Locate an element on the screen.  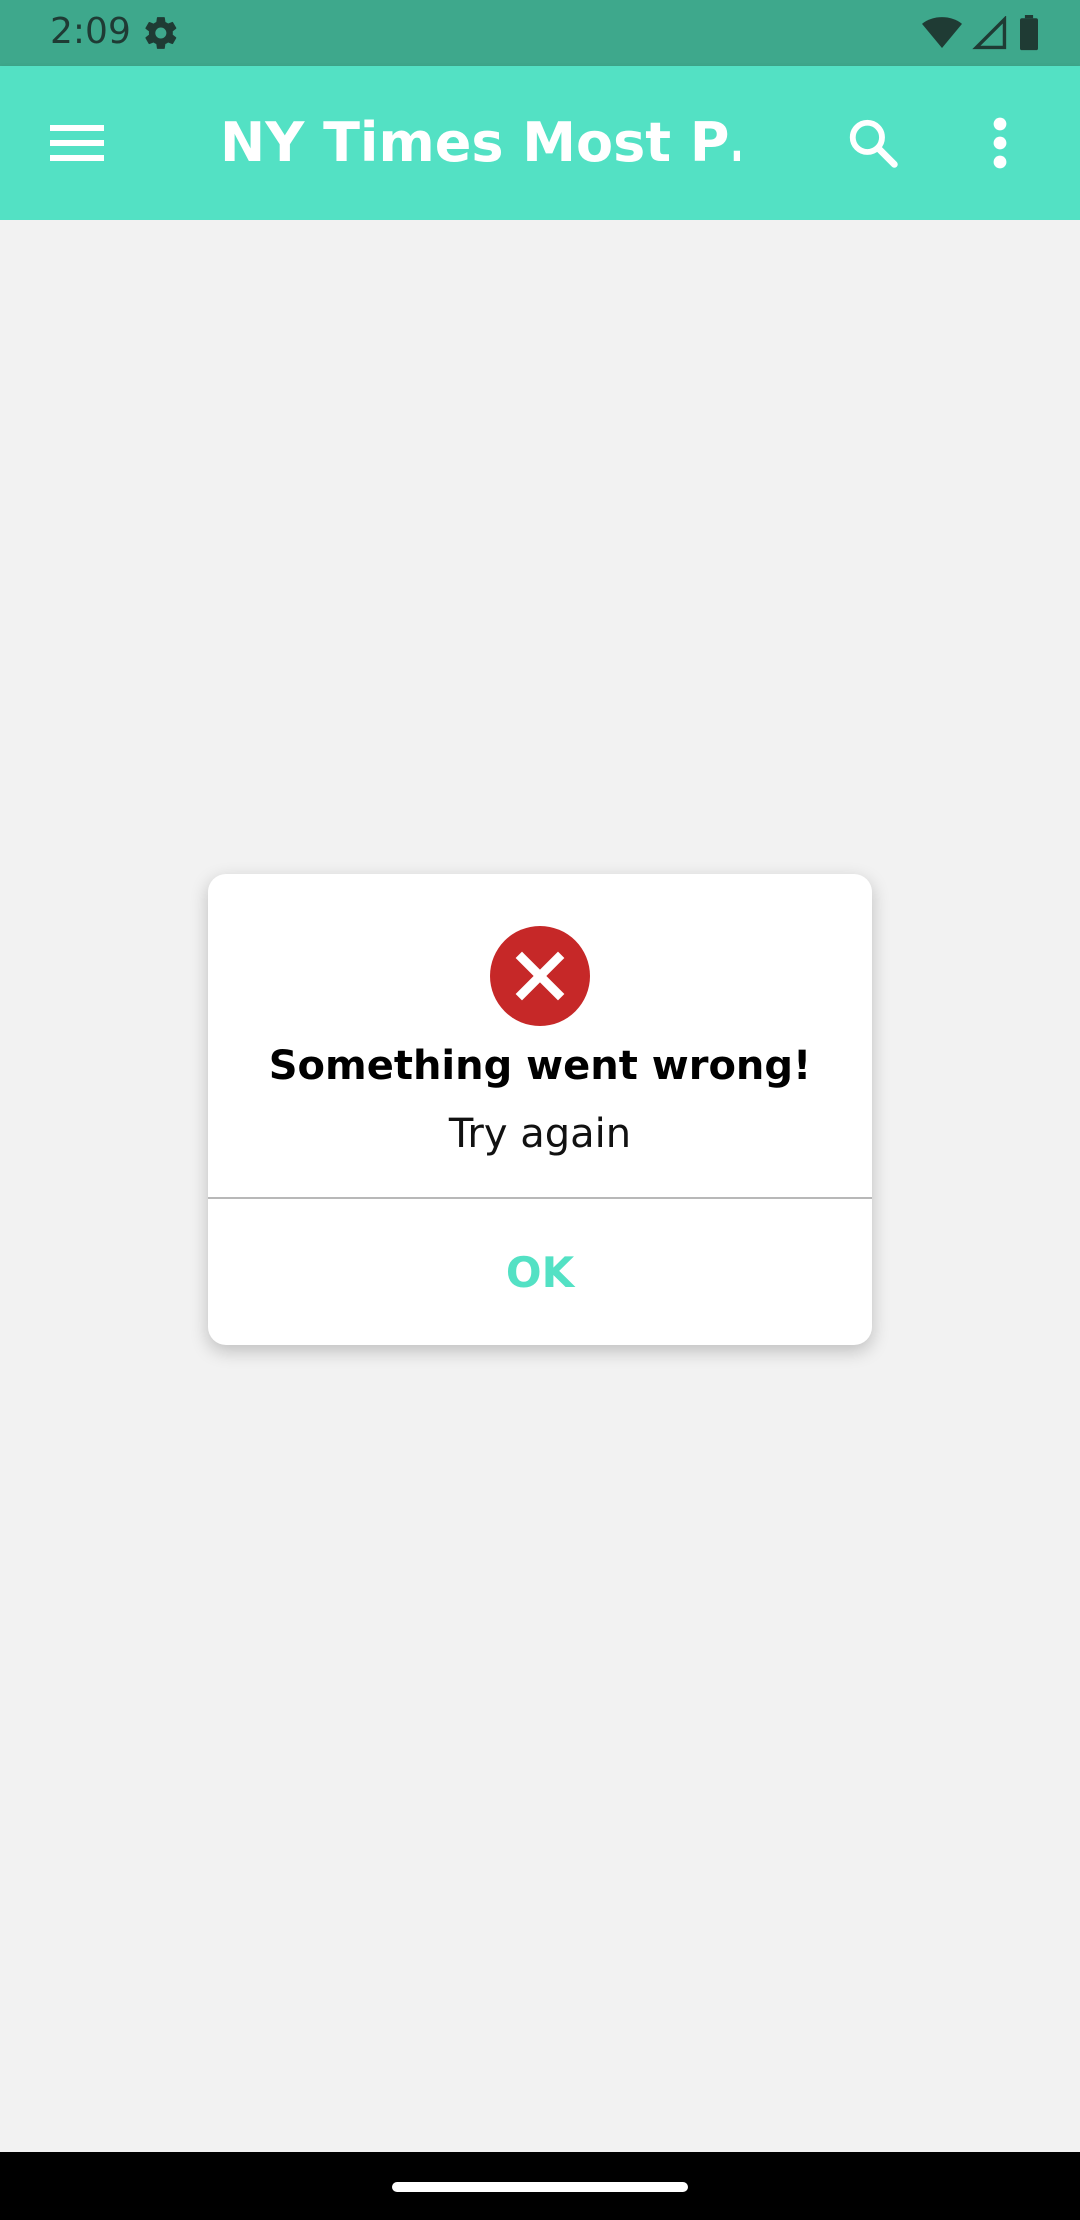
more-vert-icon is located at coordinates (1000, 143).